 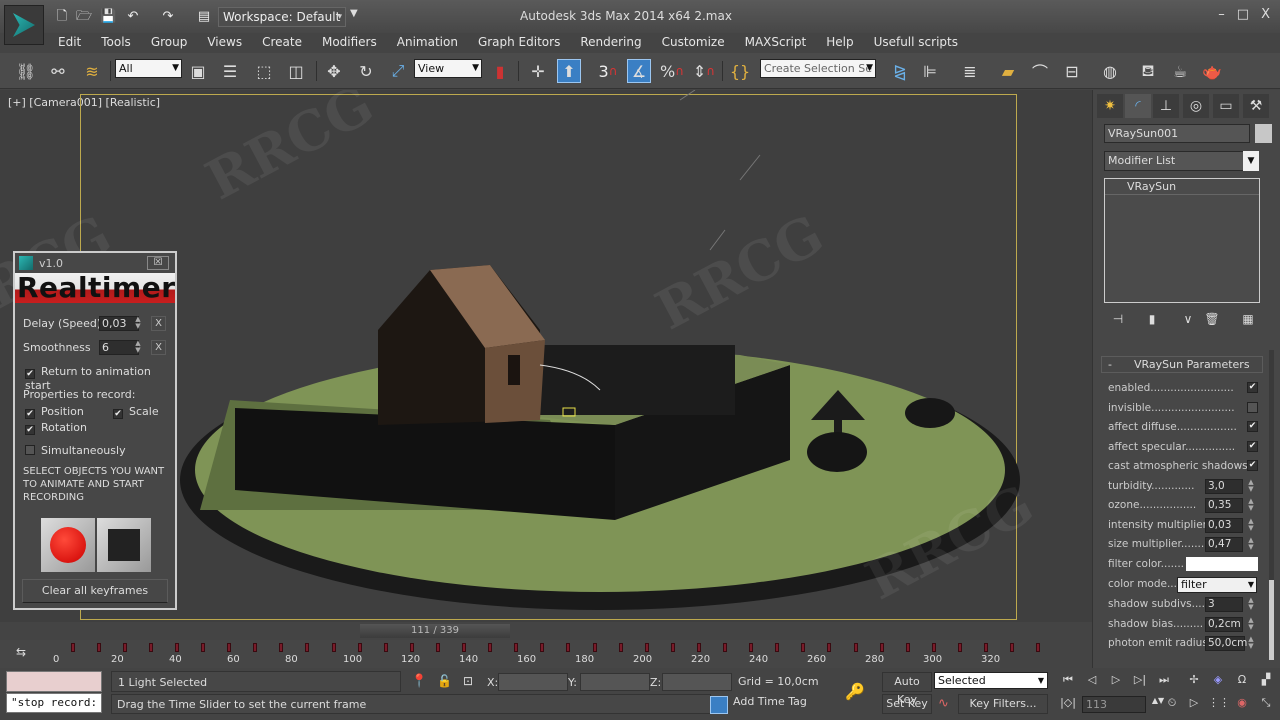 What do you see at coordinates (1224, 505) in the screenshot?
I see `ozone-input: 0,35` at bounding box center [1224, 505].